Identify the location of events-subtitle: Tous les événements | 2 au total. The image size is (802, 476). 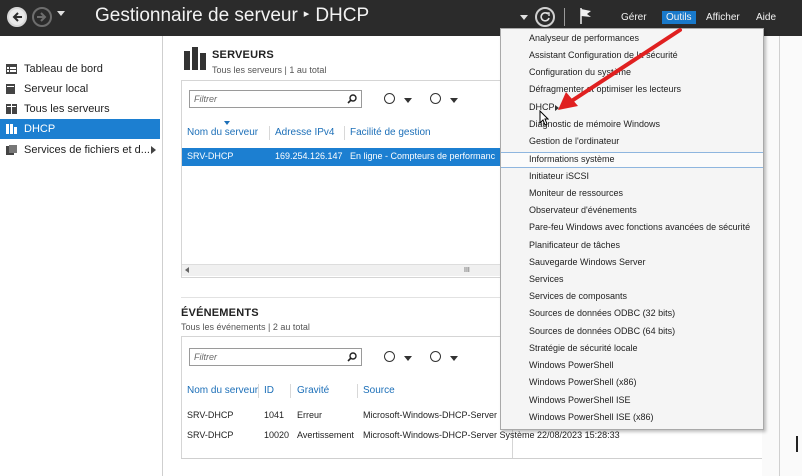
(245, 327).